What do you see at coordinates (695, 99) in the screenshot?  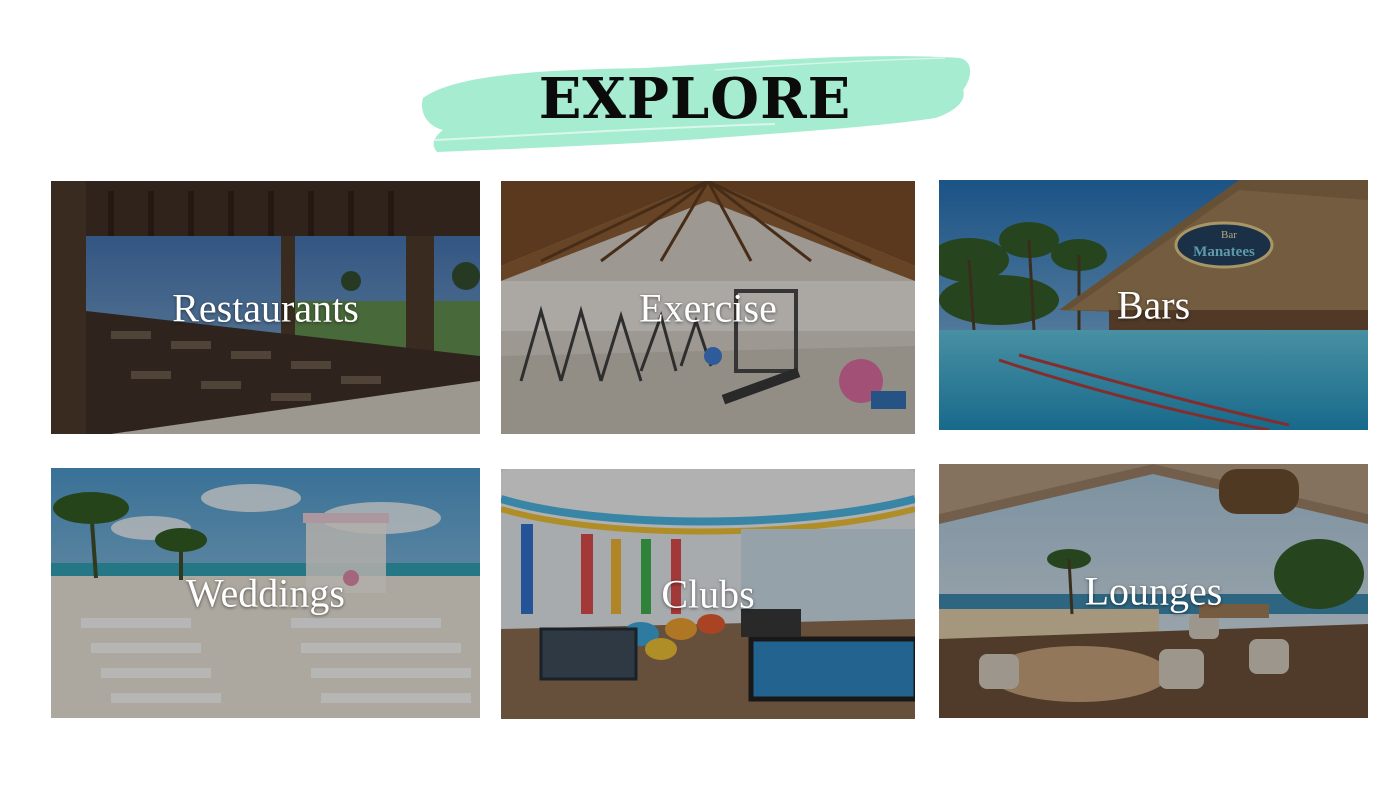 I see `page-title: EXPLORE` at bounding box center [695, 99].